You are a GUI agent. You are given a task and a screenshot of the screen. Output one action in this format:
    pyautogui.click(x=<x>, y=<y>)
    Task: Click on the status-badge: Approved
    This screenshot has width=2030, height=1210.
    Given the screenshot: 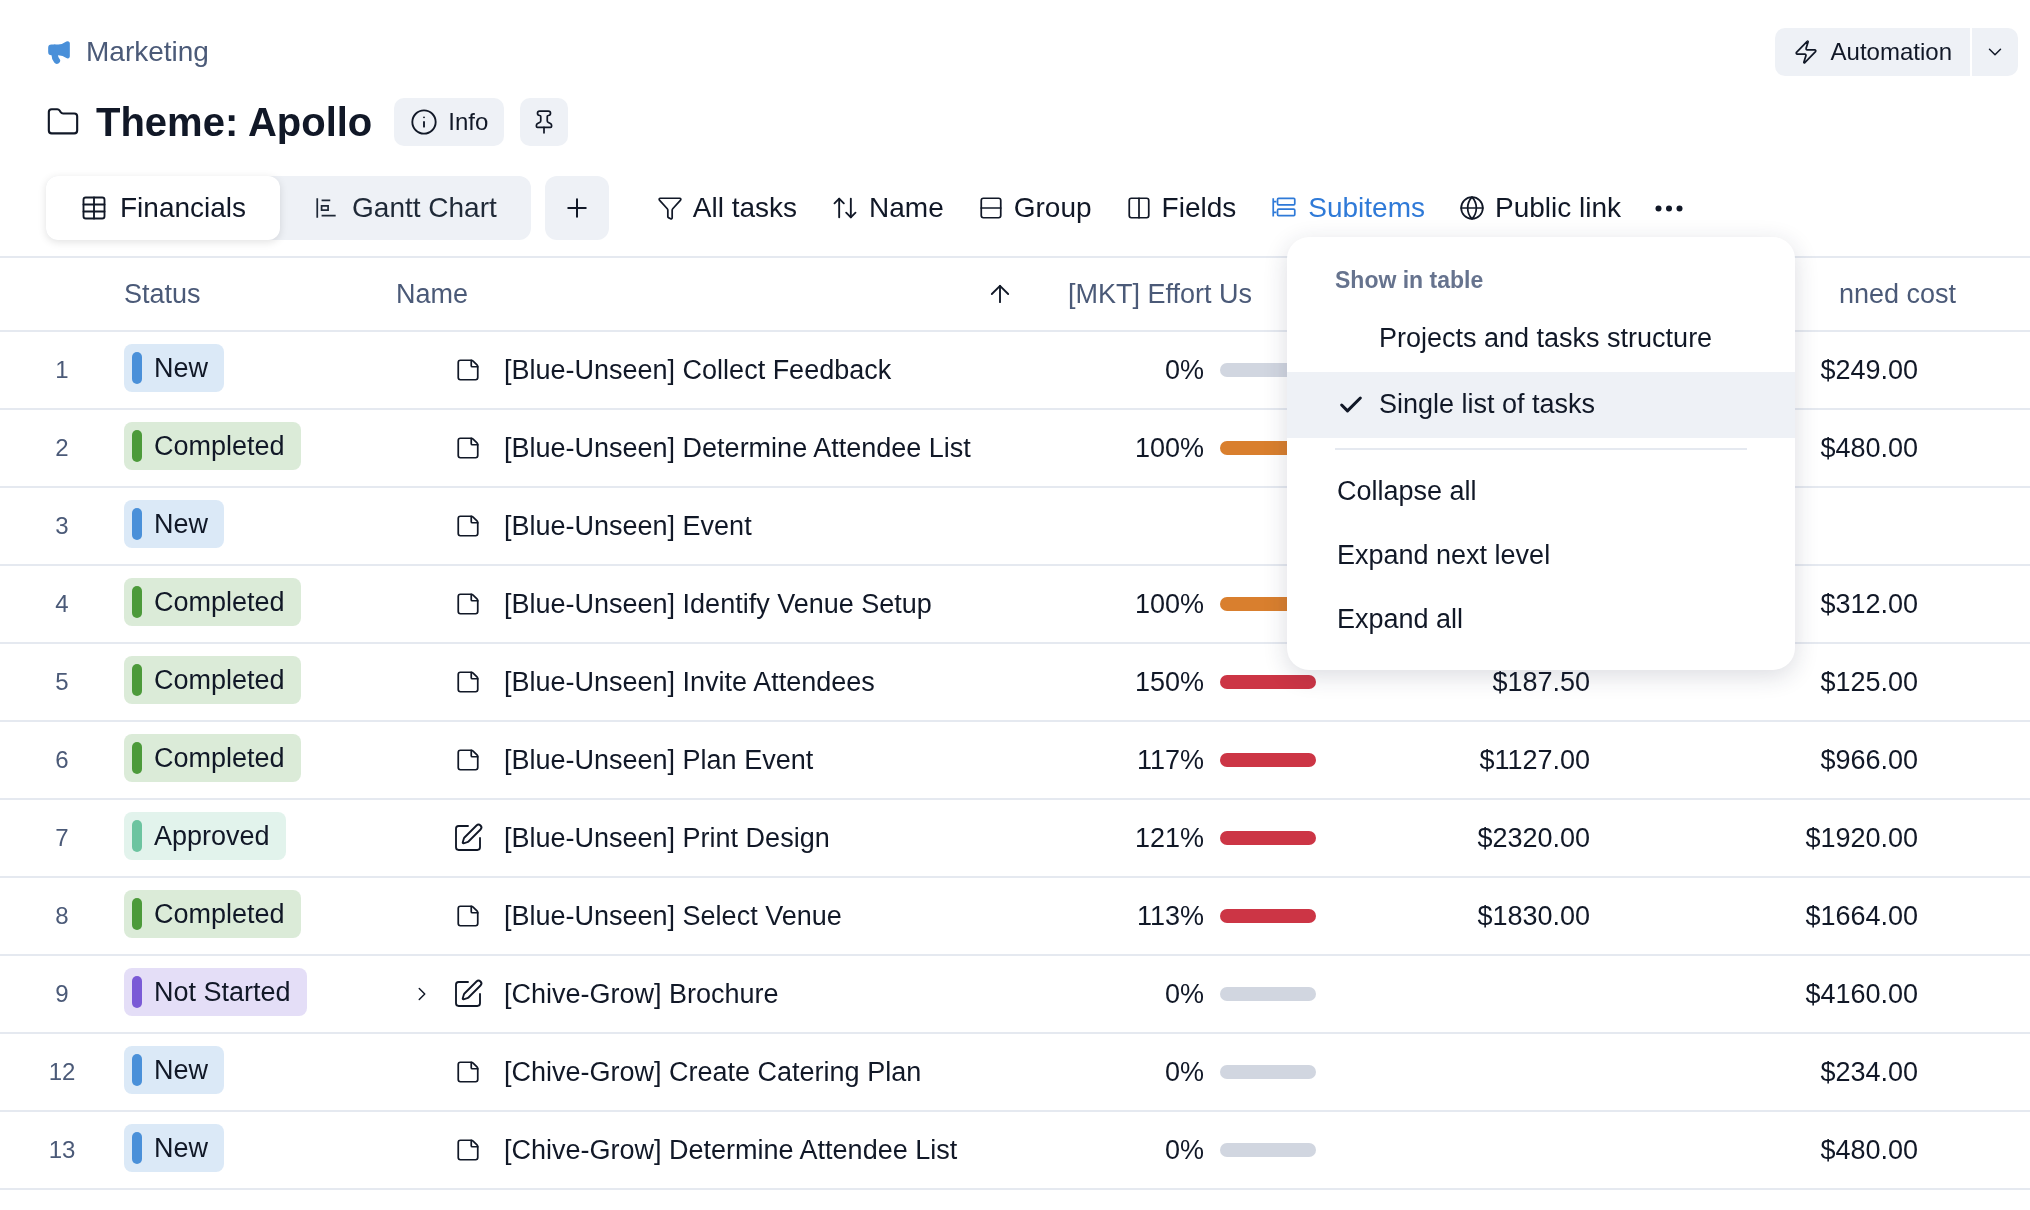 What is the action you would take?
    pyautogui.click(x=205, y=836)
    